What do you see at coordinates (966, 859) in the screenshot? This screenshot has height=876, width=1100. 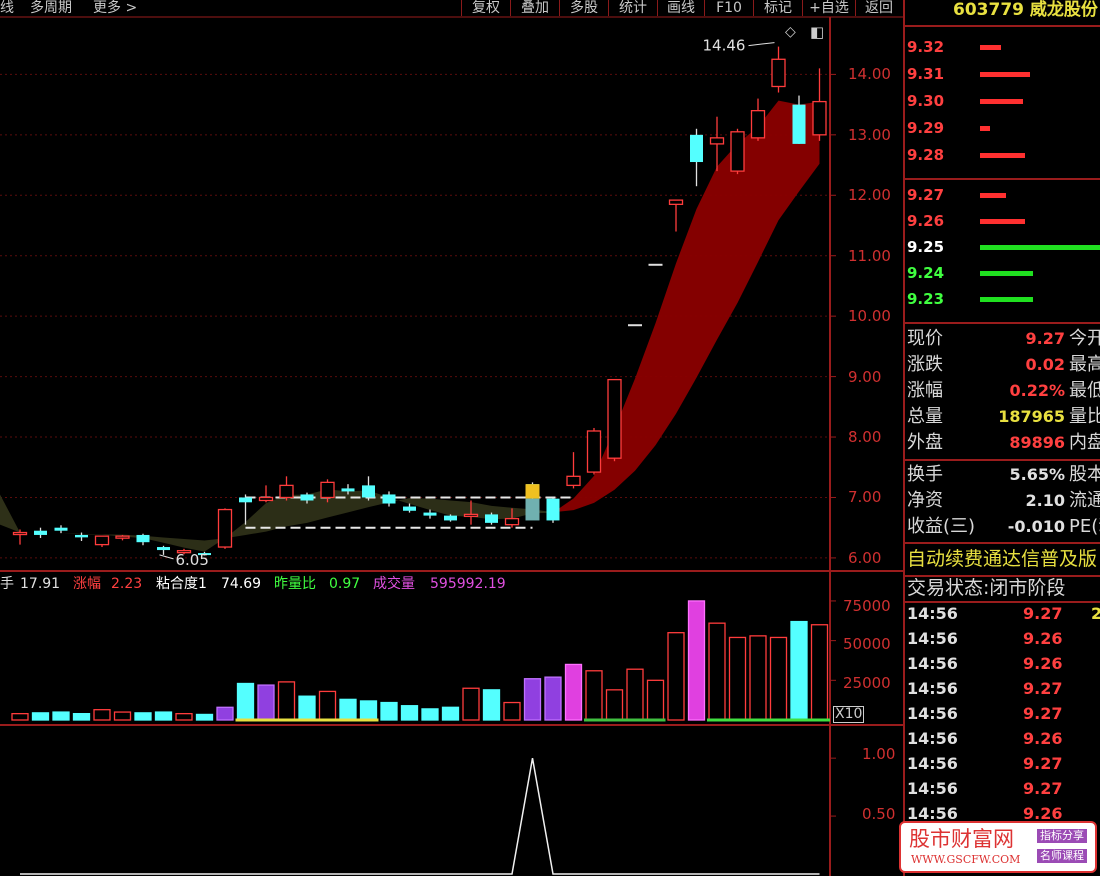 I see `watermark-url: WWW.GSCFW.COM` at bounding box center [966, 859].